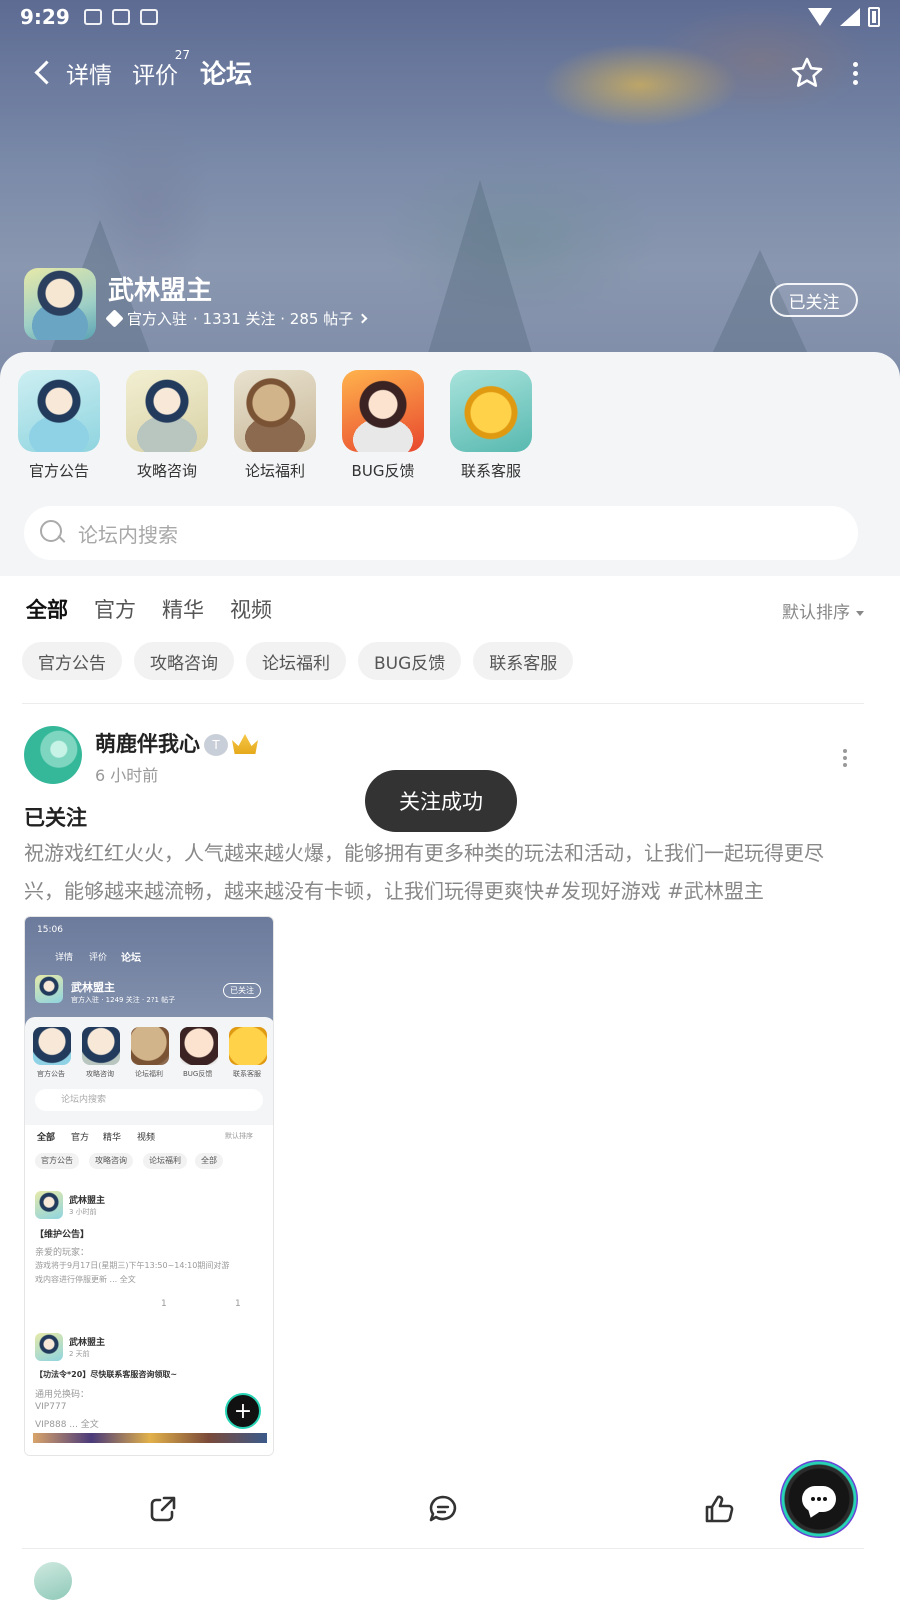  I want to click on image-cat-label: 官方公告, so click(51, 1074).